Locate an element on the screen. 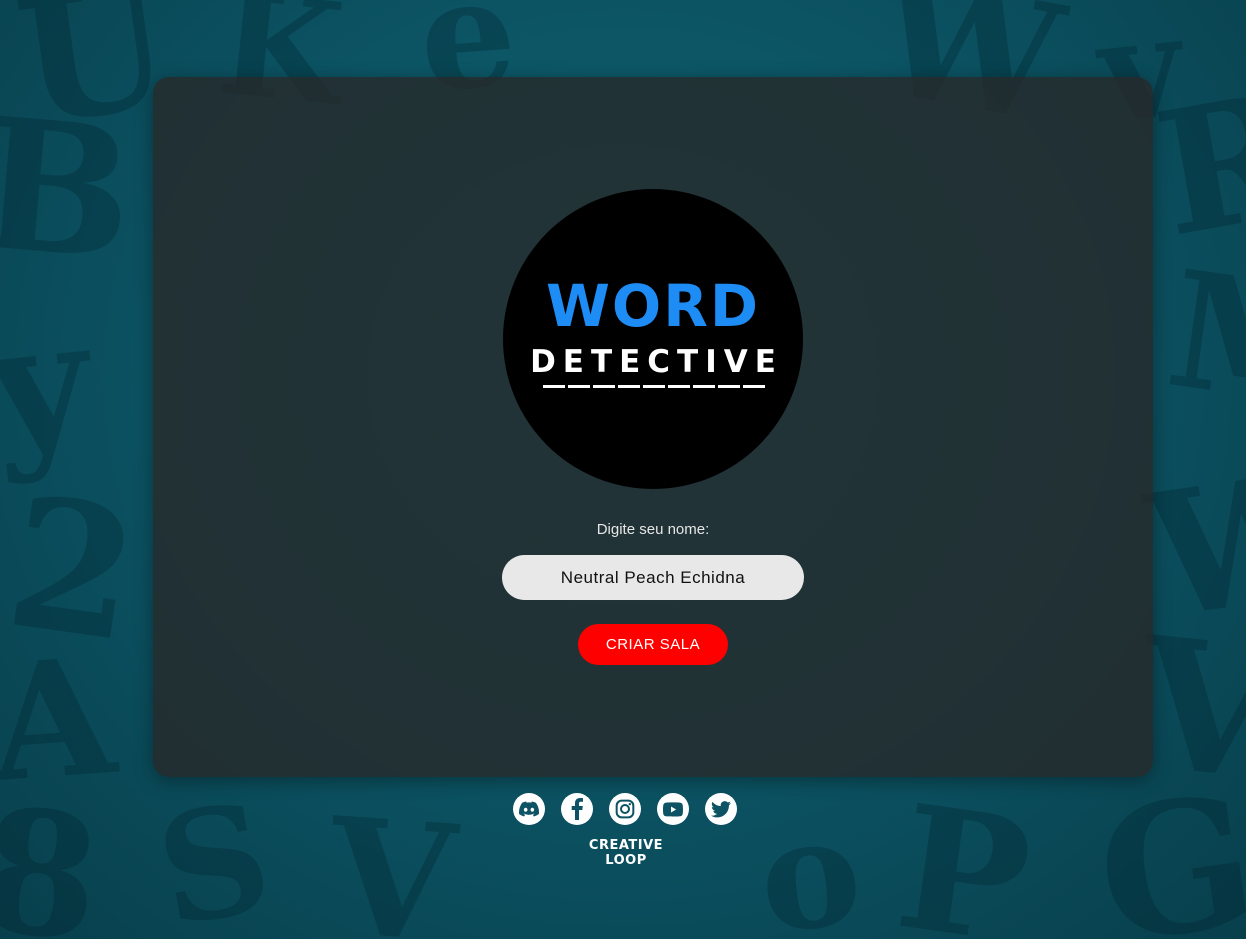 This screenshot has width=1246, height=939. create-room-button: CRIAR SALA is located at coordinates (653, 644).